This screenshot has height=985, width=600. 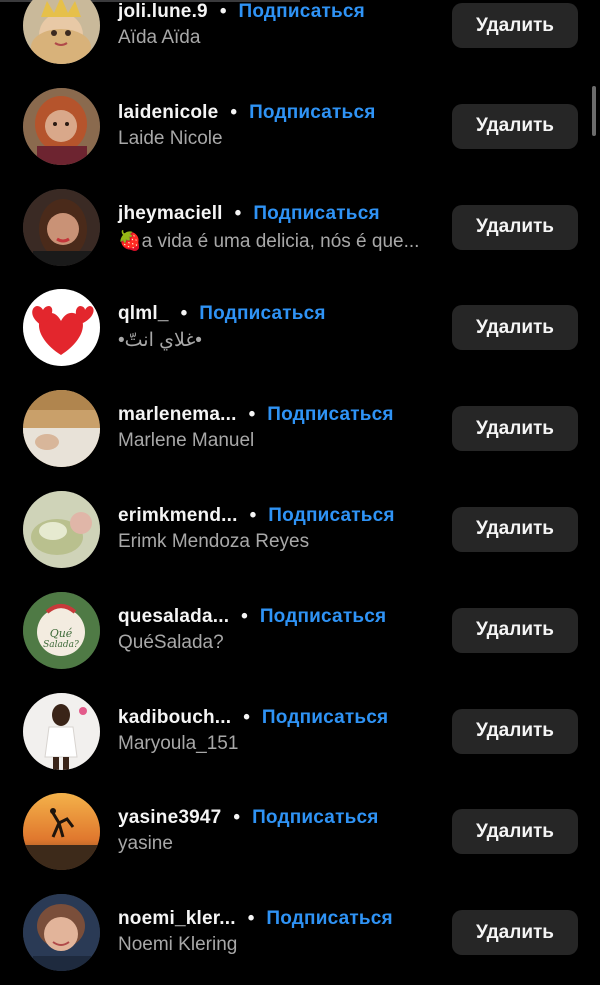 I want to click on scrollbar, so click(x=594, y=111).